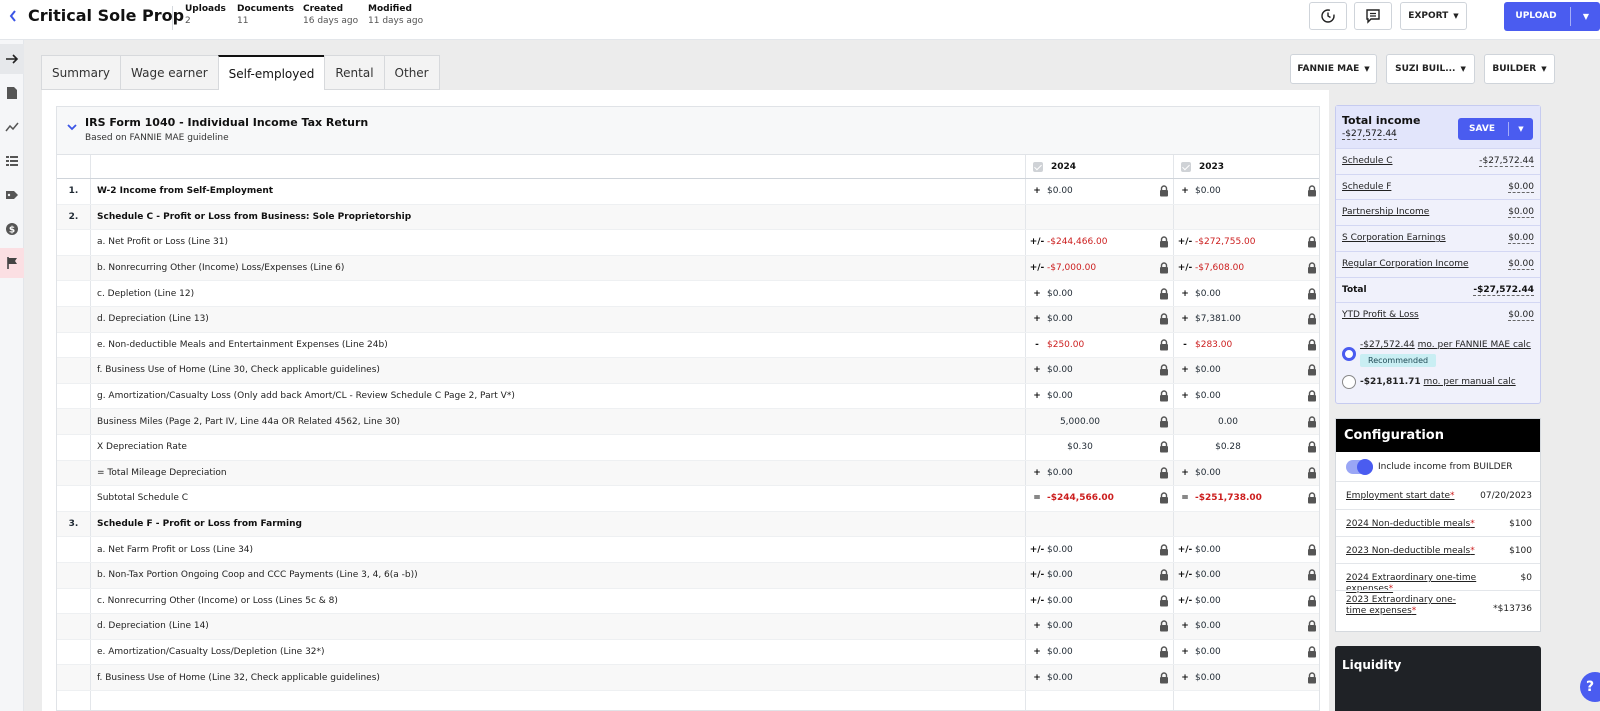 The height and width of the screenshot is (711, 1600). I want to click on borrower-dropdown: SUZI BUIL... ▼, so click(1430, 69).